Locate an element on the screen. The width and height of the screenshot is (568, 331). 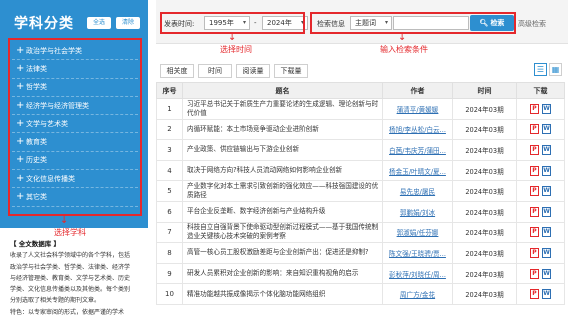
article-title-link: 产业政策、供应链输出与下游企业创新 is located at coordinates (282, 150).